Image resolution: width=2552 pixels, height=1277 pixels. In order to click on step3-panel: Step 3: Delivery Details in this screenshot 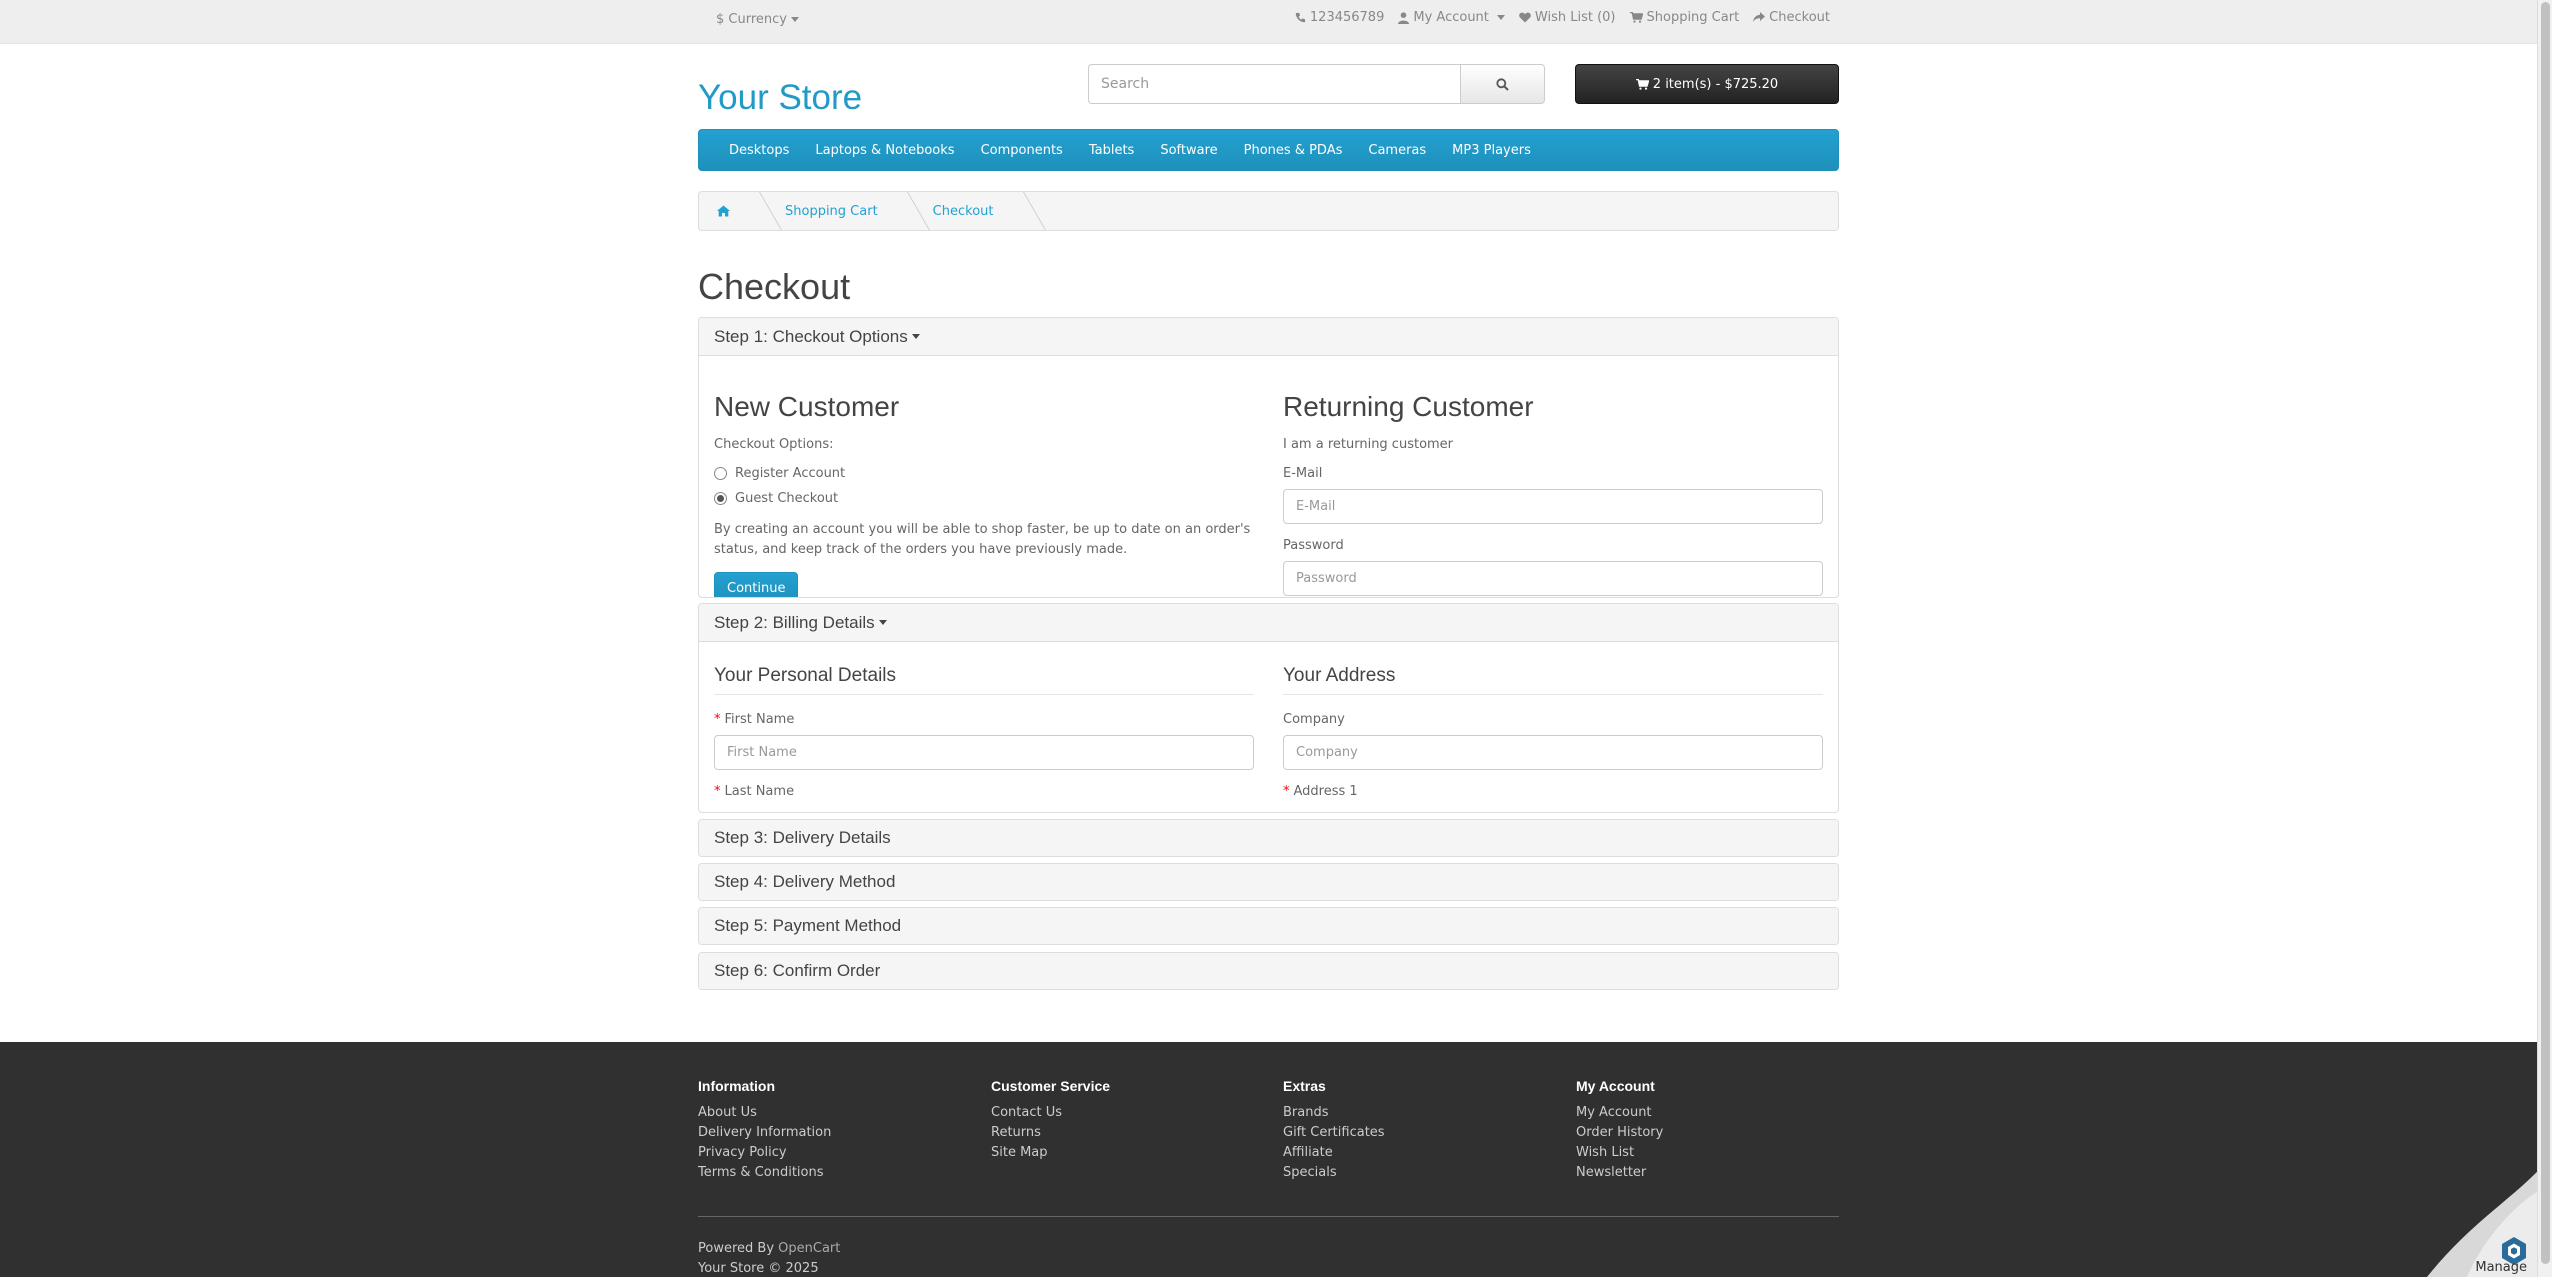, I will do `click(1268, 838)`.